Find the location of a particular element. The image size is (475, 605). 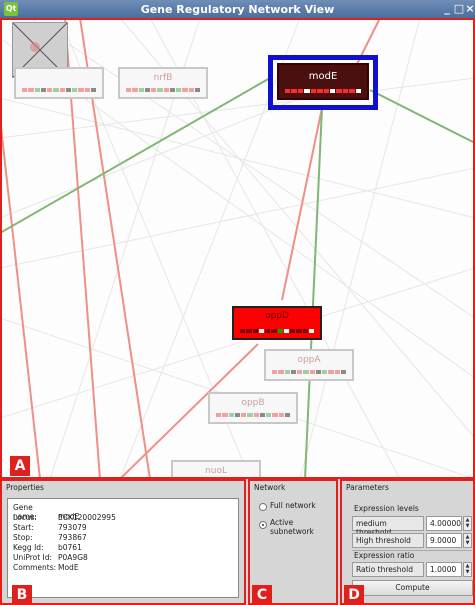

window-title: Gene Regulatory Network View is located at coordinates (237, 9).